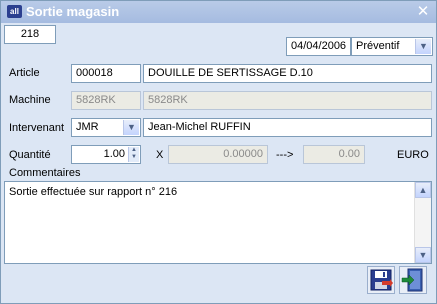 This screenshot has width=437, height=304. Describe the element at coordinates (114, 154) in the screenshot. I see `quantity-value: 1.00` at that location.